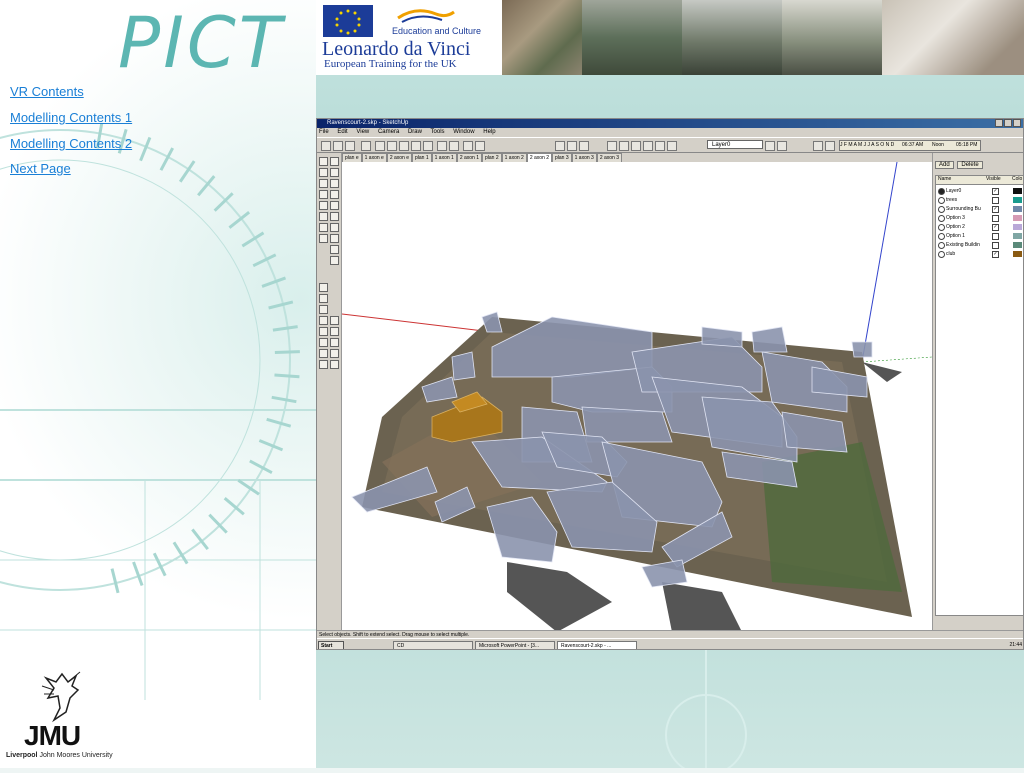 The height and width of the screenshot is (773, 1024). I want to click on offset-icon, so click(334, 227).